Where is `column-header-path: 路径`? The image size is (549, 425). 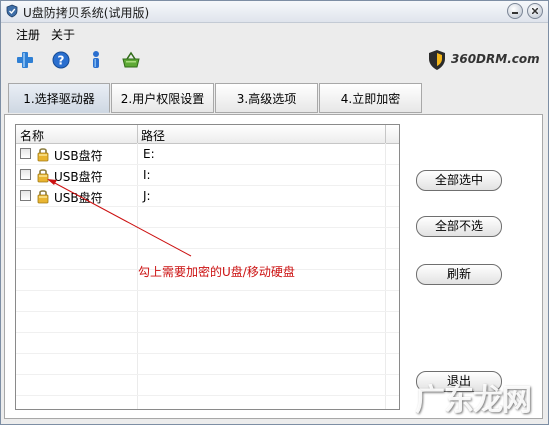 column-header-path: 路径 is located at coordinates (153, 135).